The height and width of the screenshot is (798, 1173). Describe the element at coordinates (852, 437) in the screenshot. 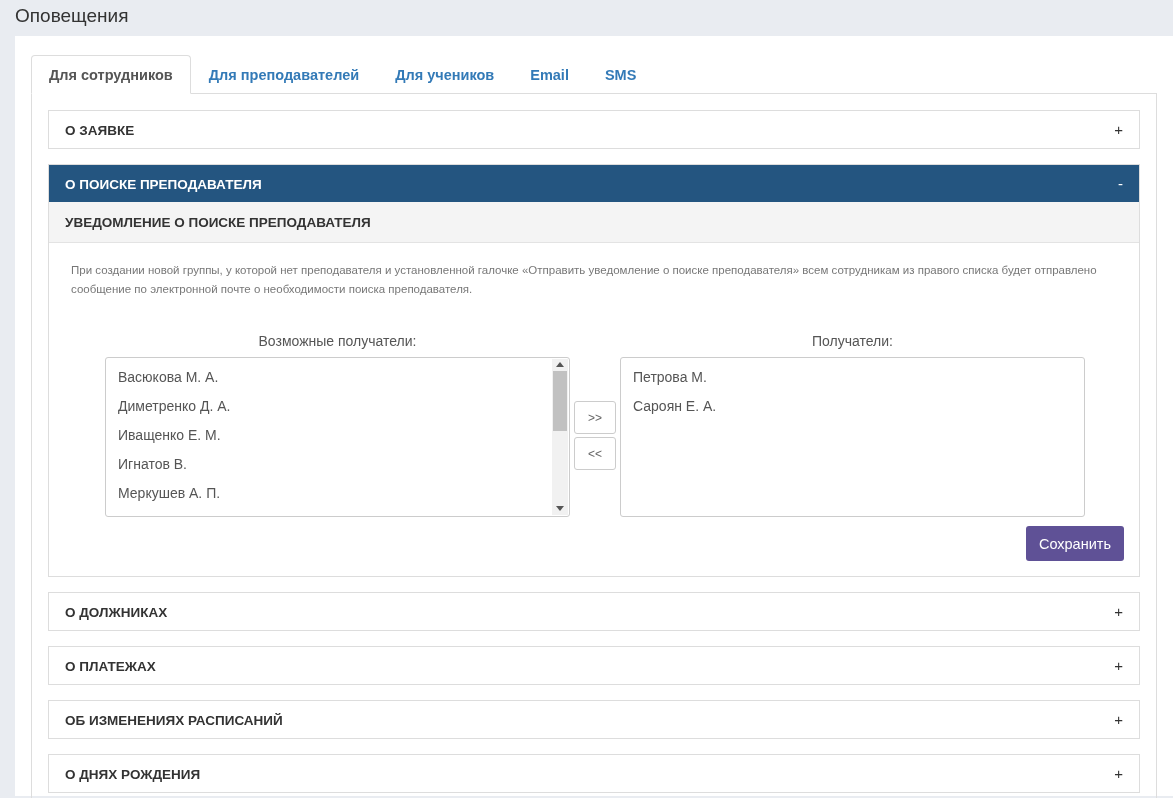

I see `recipients-list: Петрова М. Сароян Е. А.` at that location.